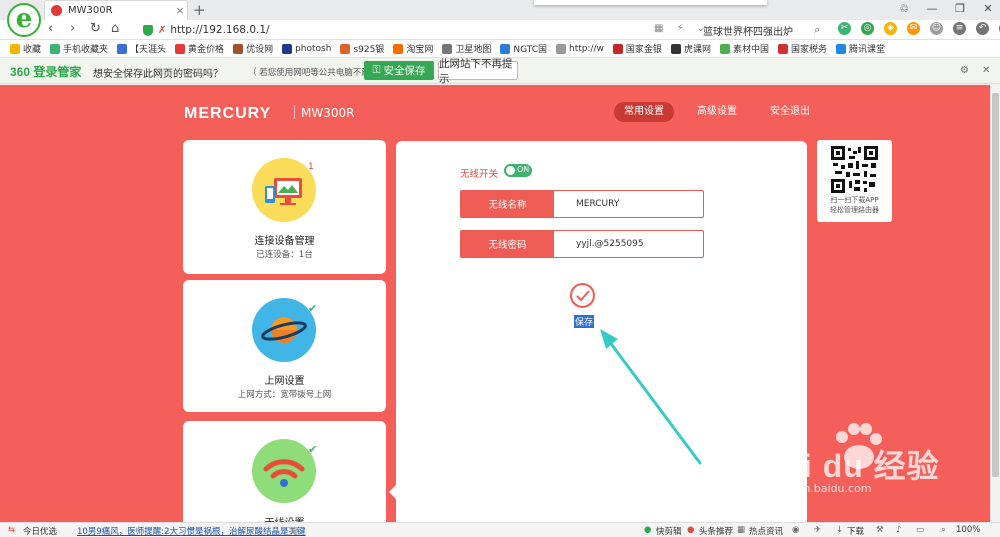  Describe the element at coordinates (376, 70) in the screenshot. I see `key-icon: ⚿` at that location.